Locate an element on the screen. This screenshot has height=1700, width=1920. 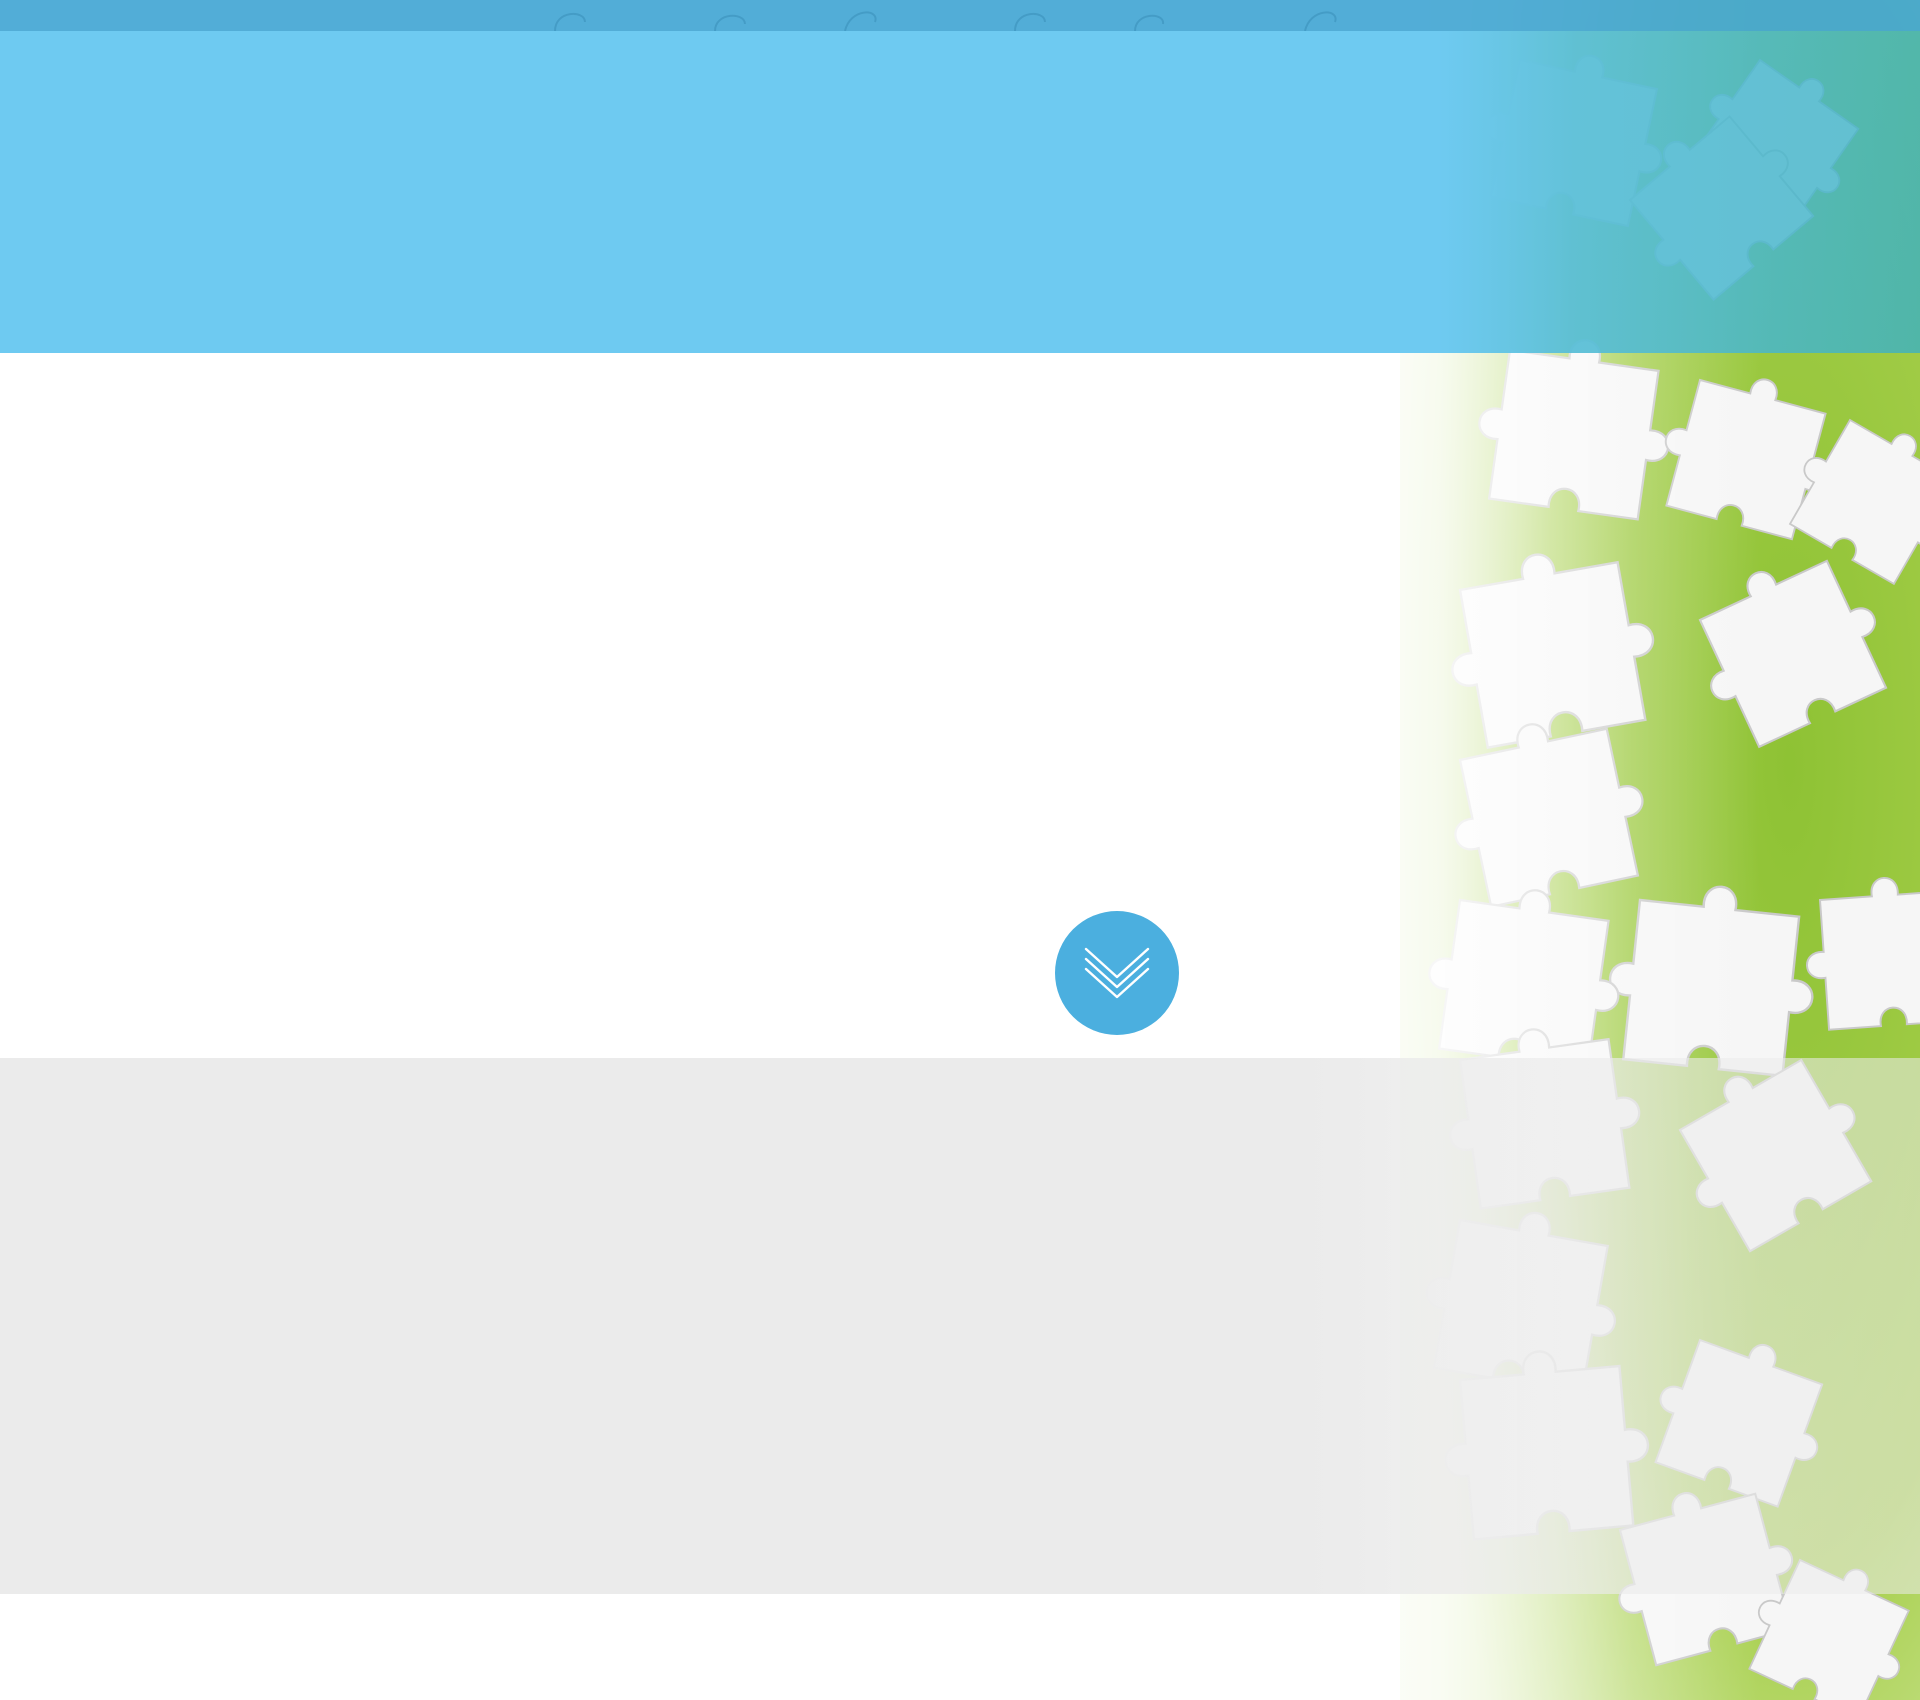
puzzle-texture-graphic is located at coordinates (945, 21).